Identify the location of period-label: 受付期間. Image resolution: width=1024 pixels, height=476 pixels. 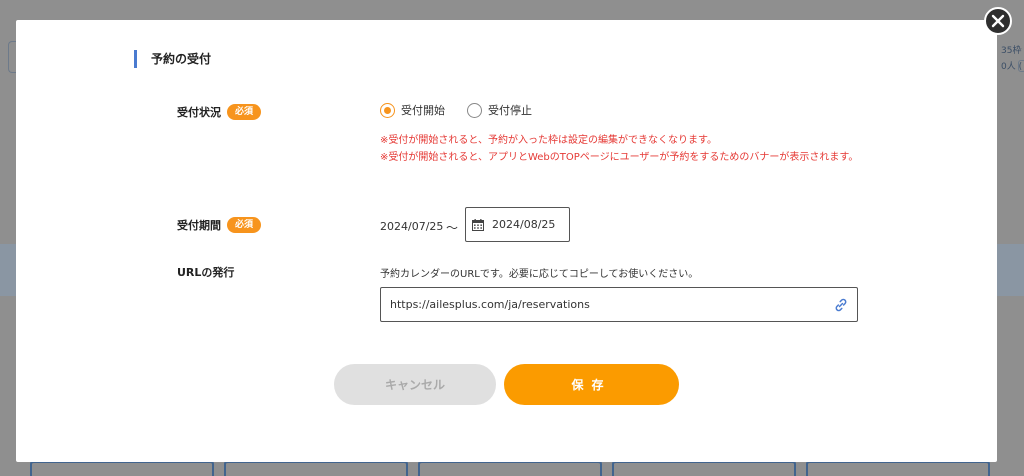
(199, 225).